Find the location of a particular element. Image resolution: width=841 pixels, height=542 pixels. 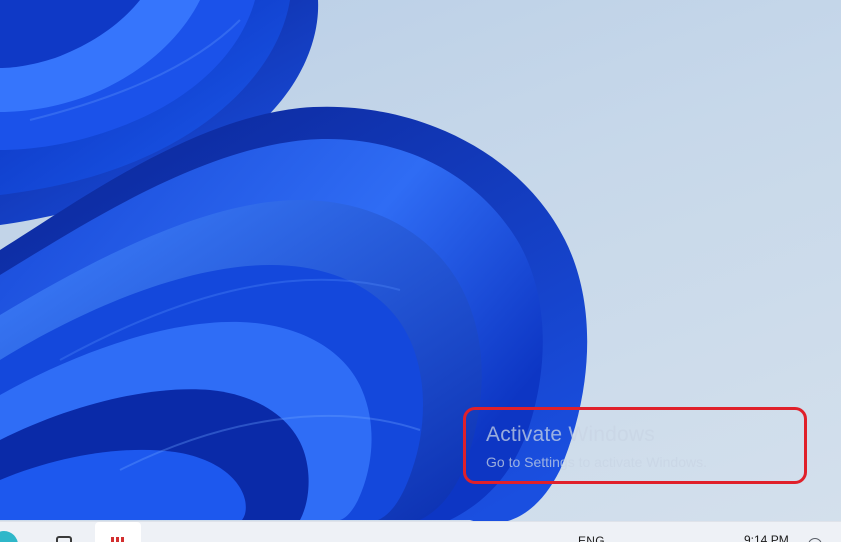

notification-icon is located at coordinates (815, 540).